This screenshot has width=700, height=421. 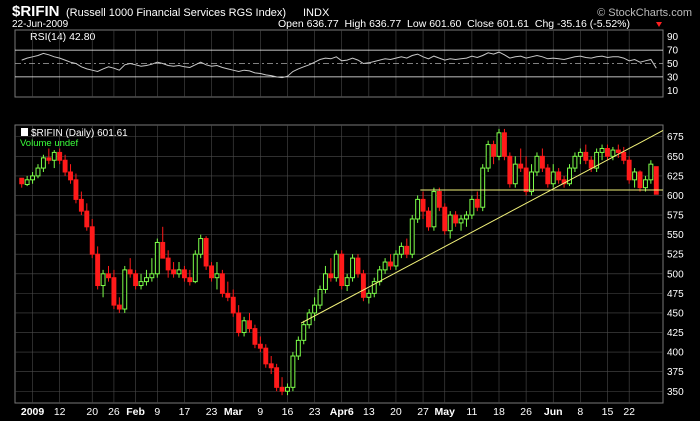 I want to click on price-tick-label: 375, so click(x=675, y=372).